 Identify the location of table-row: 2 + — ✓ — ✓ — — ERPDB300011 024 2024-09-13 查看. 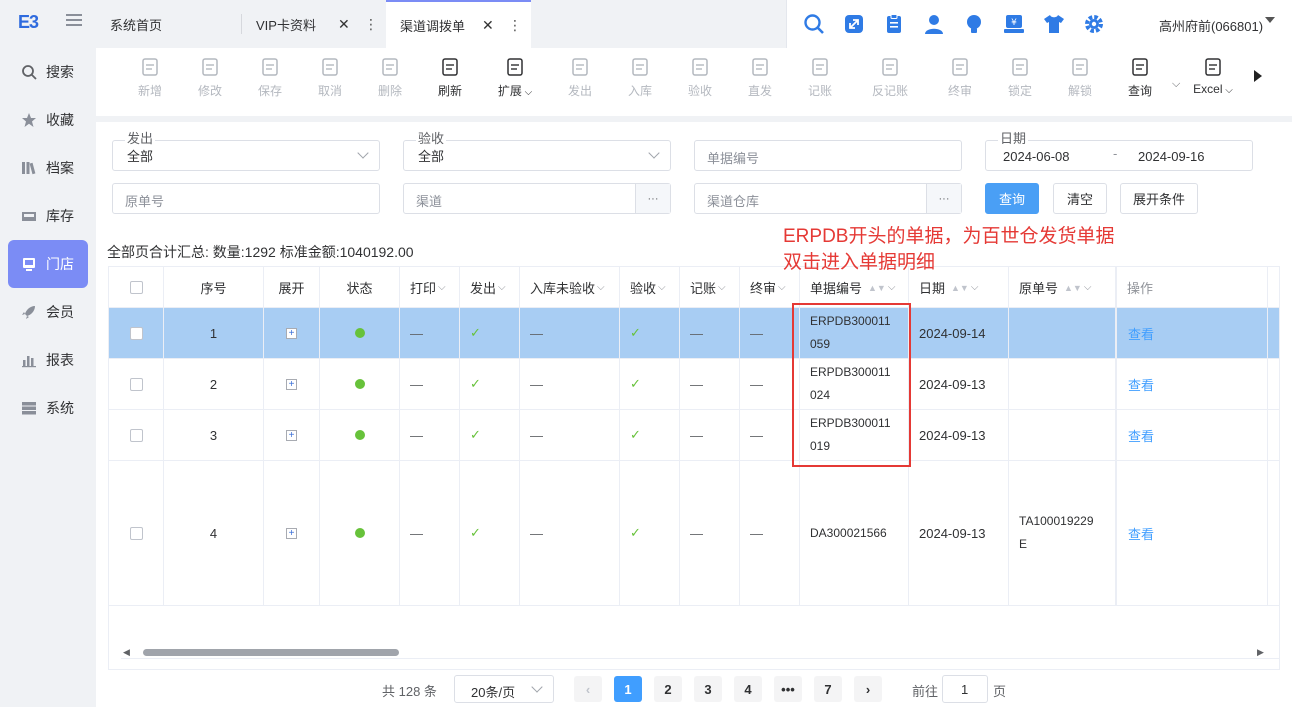
(694, 384).